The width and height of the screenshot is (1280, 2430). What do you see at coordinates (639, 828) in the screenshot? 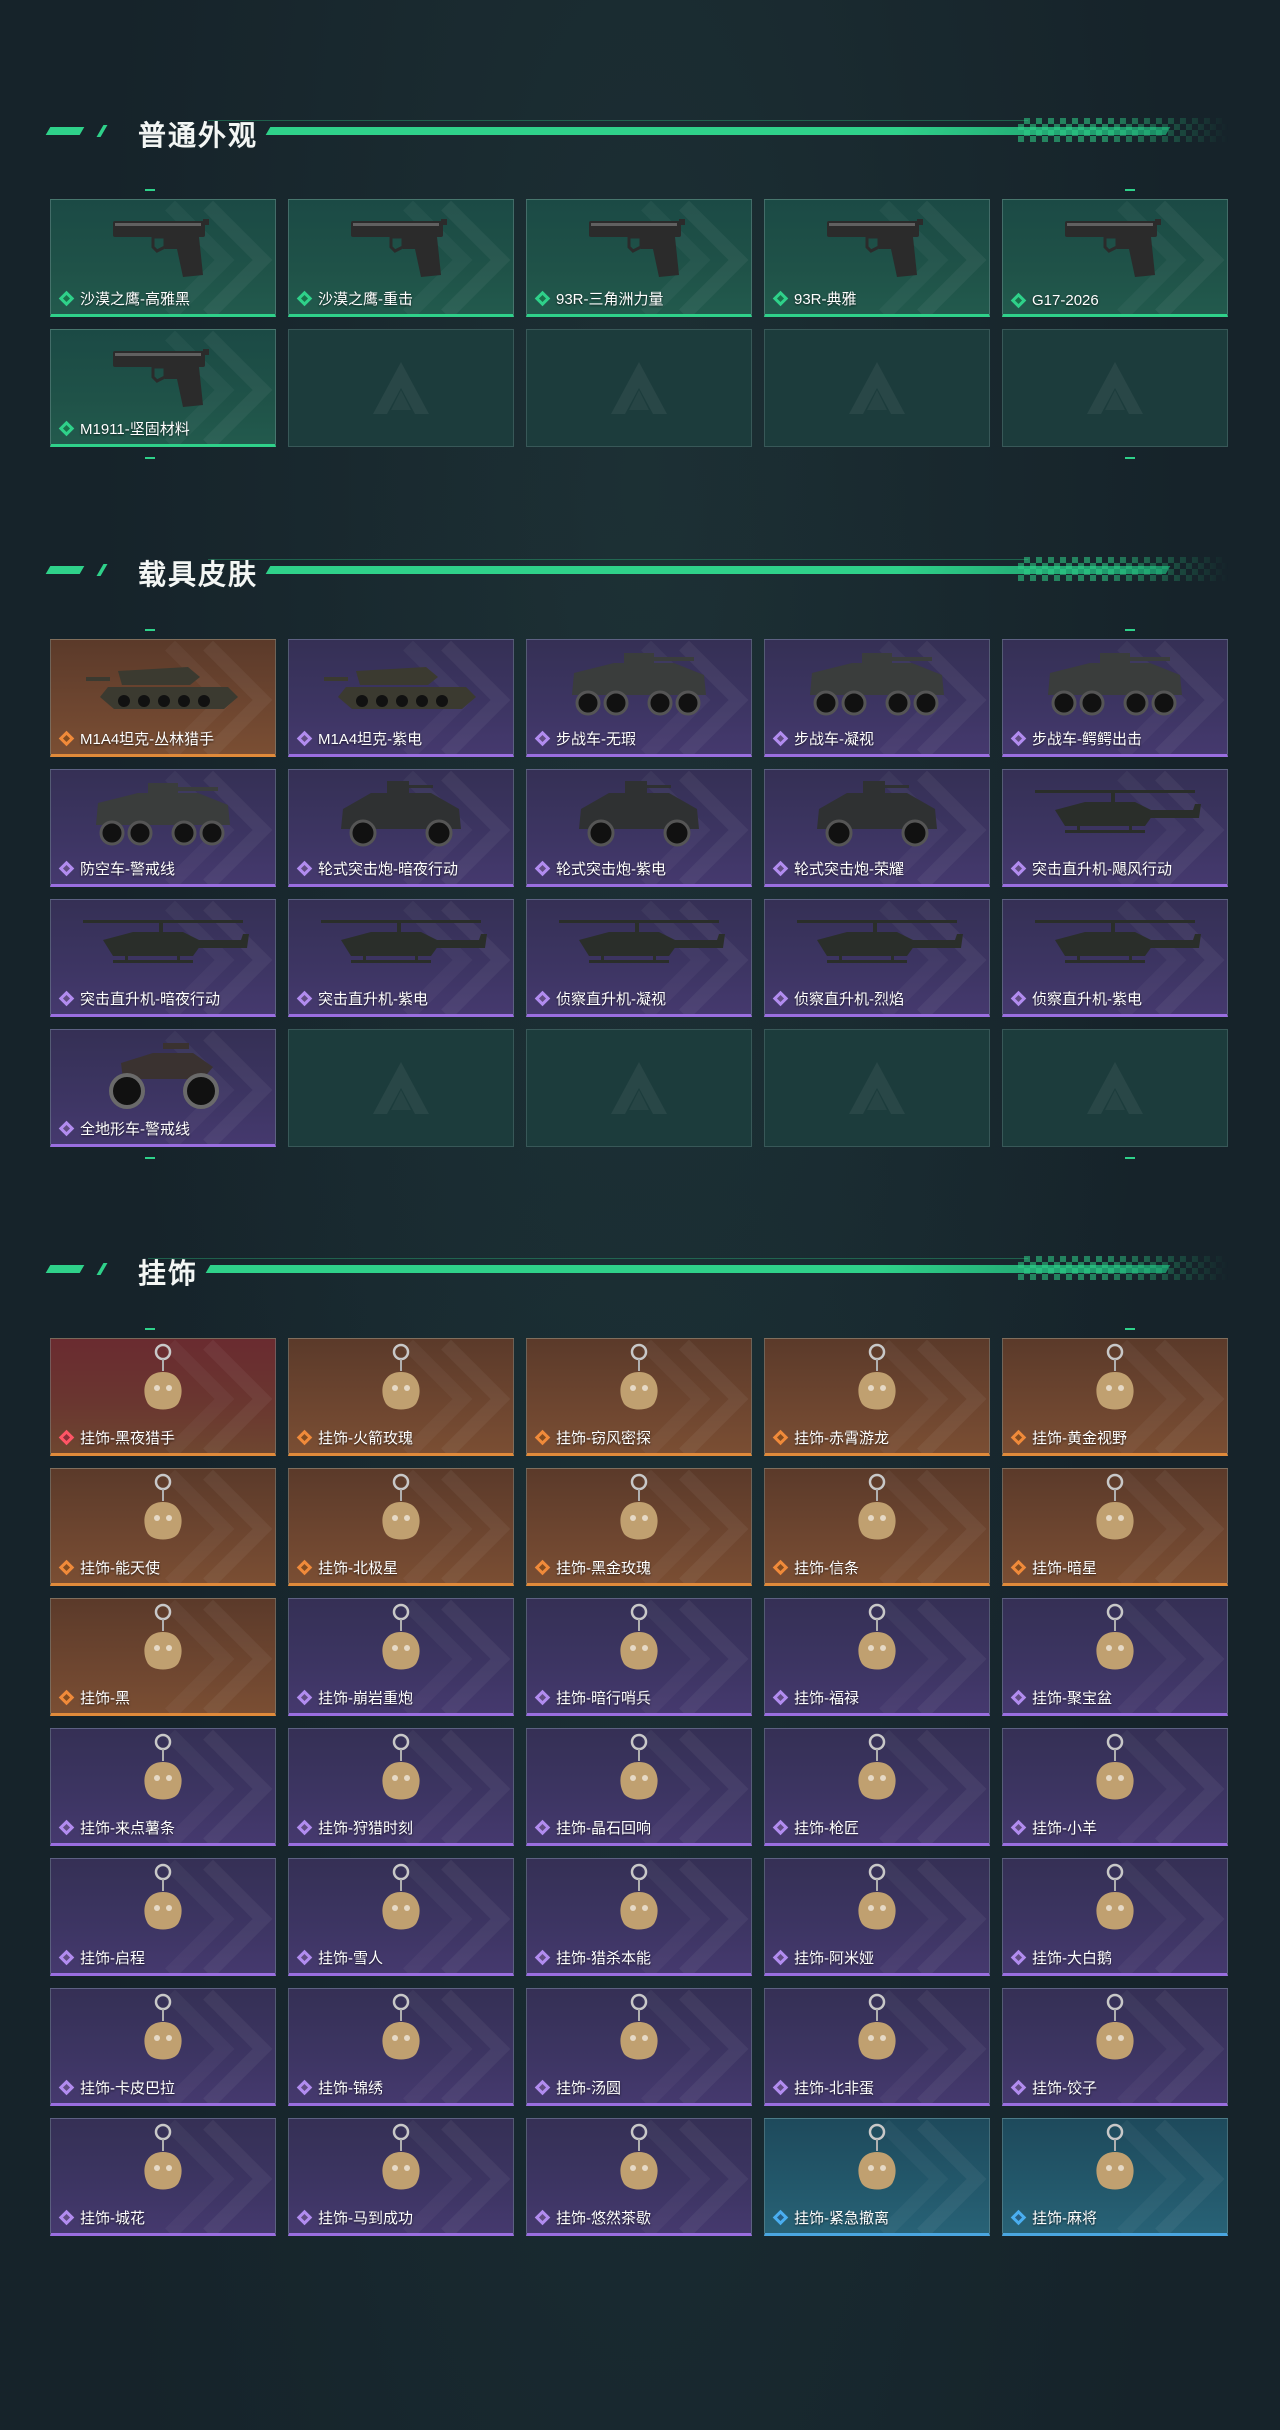
I see `item-card: 轮式突击炮-紫电` at bounding box center [639, 828].